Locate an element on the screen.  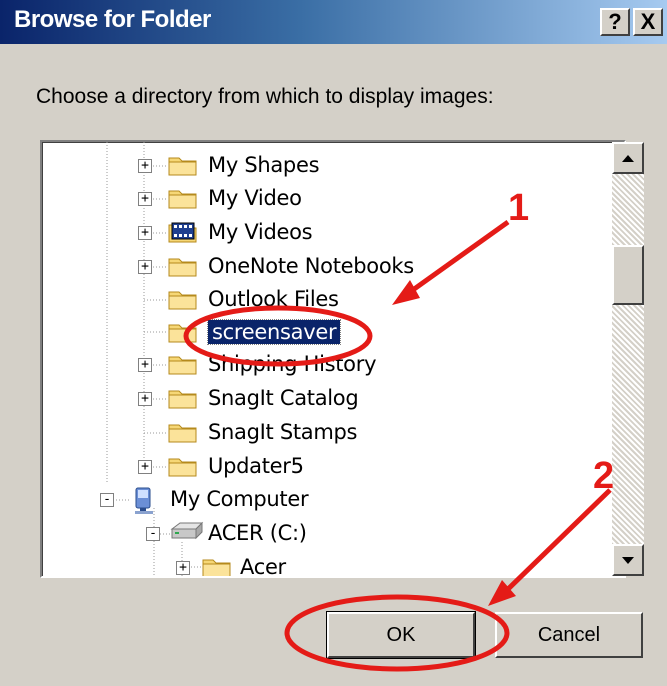
title-bar: Browse for Folder ? X is located at coordinates (333, 22).